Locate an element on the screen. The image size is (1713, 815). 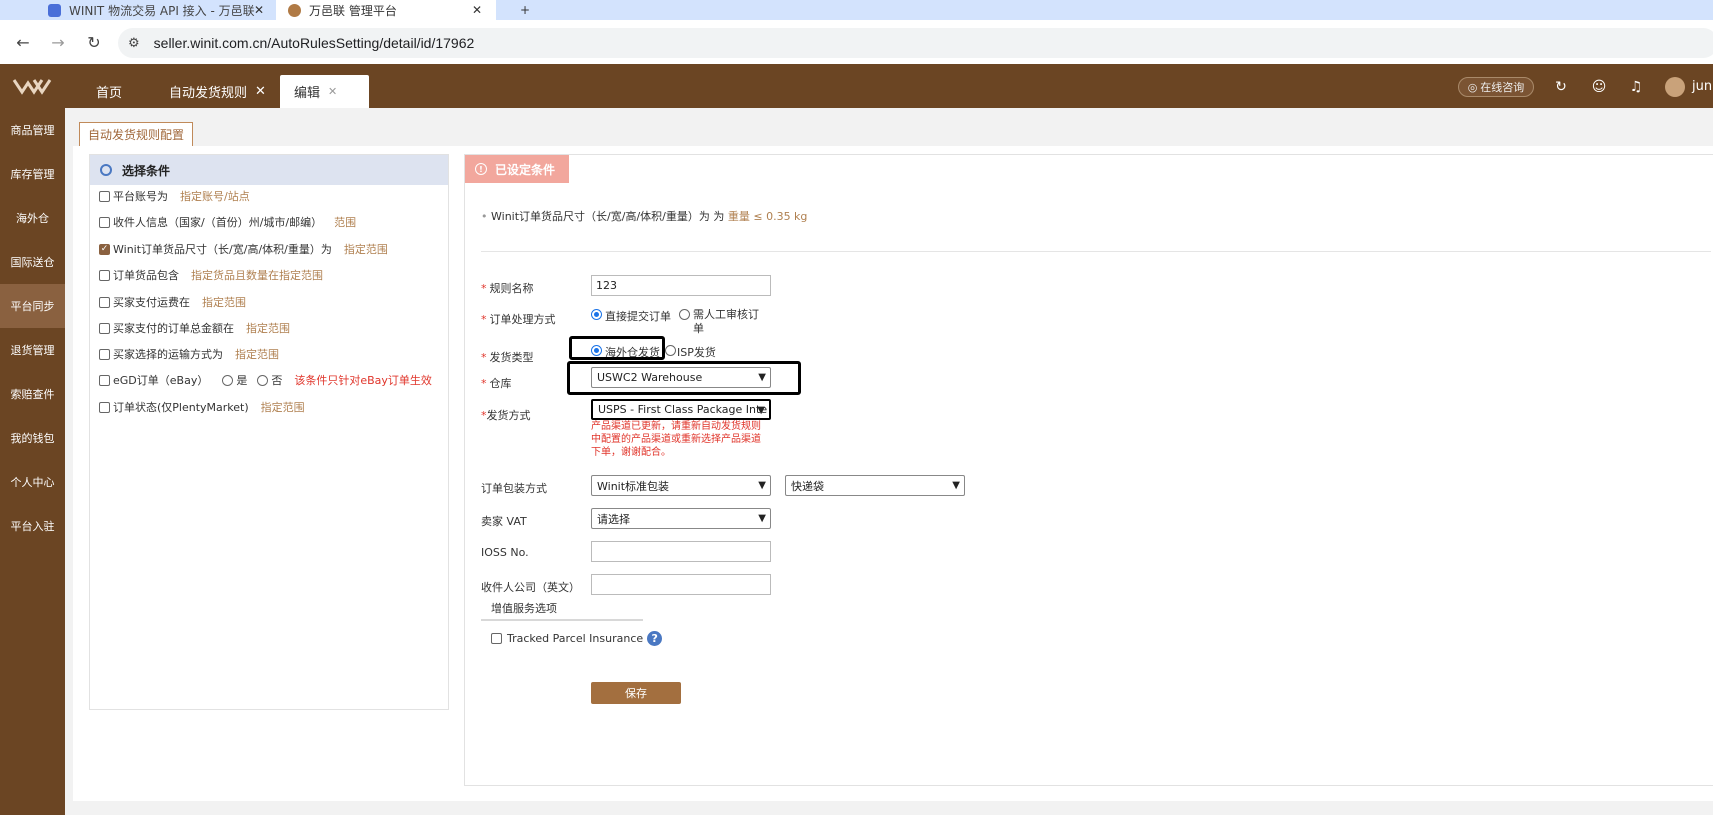
consult-label: 在线咨询 is located at coordinates (1502, 87).